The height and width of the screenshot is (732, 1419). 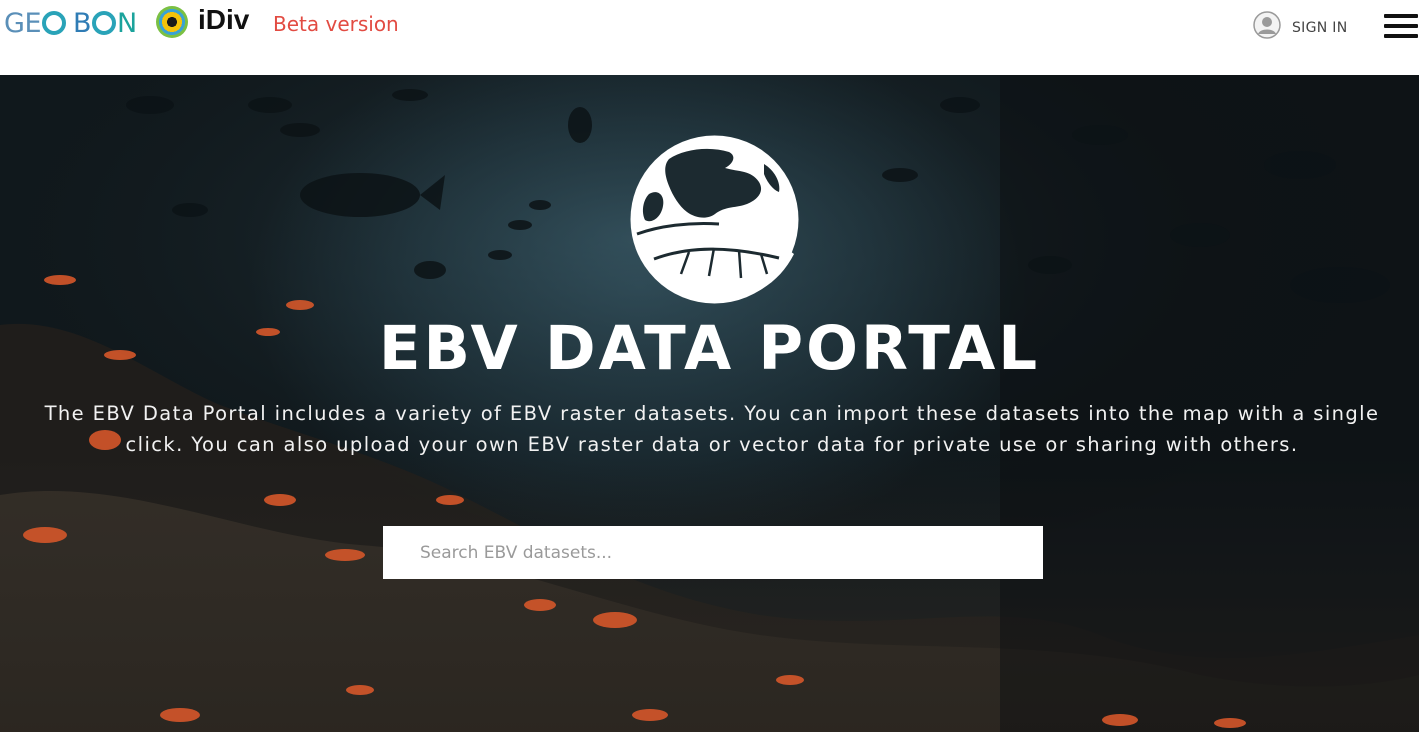 I want to click on top-navigation-bar: GEBN iDiv Beta version SIGN IN, so click(x=709, y=37).